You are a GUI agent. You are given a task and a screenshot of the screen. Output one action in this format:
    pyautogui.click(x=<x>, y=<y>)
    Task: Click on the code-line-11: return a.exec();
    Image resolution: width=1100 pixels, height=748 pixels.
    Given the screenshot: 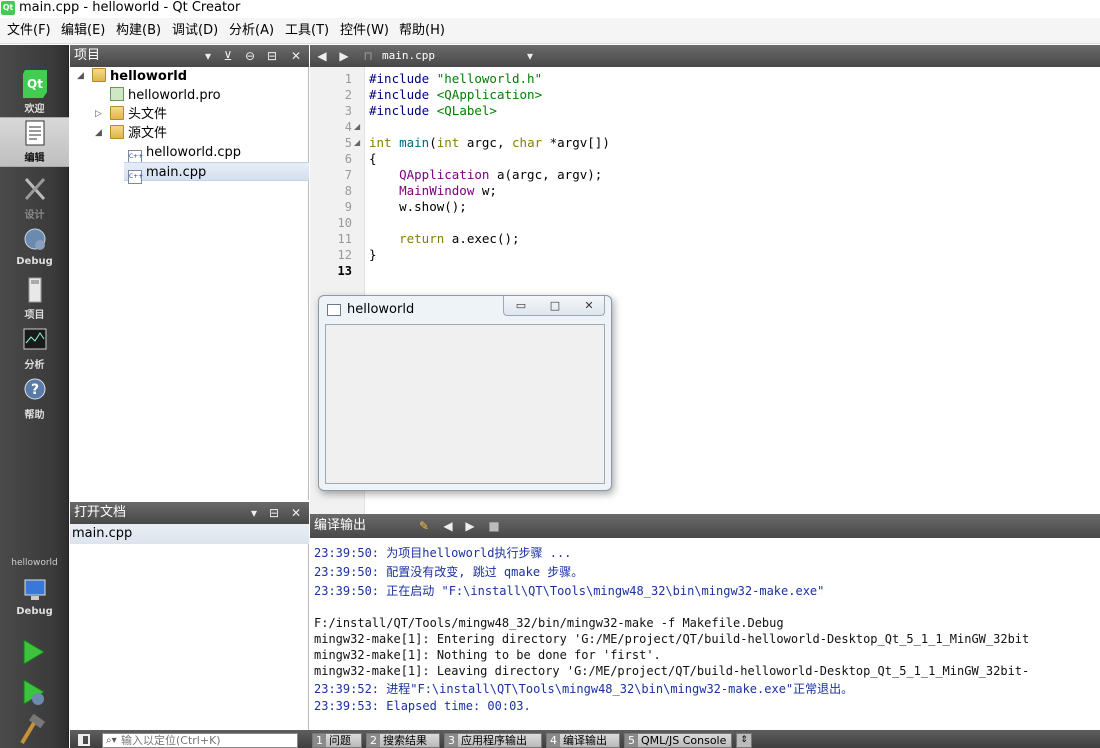 What is the action you would take?
    pyautogui.click(x=444, y=238)
    